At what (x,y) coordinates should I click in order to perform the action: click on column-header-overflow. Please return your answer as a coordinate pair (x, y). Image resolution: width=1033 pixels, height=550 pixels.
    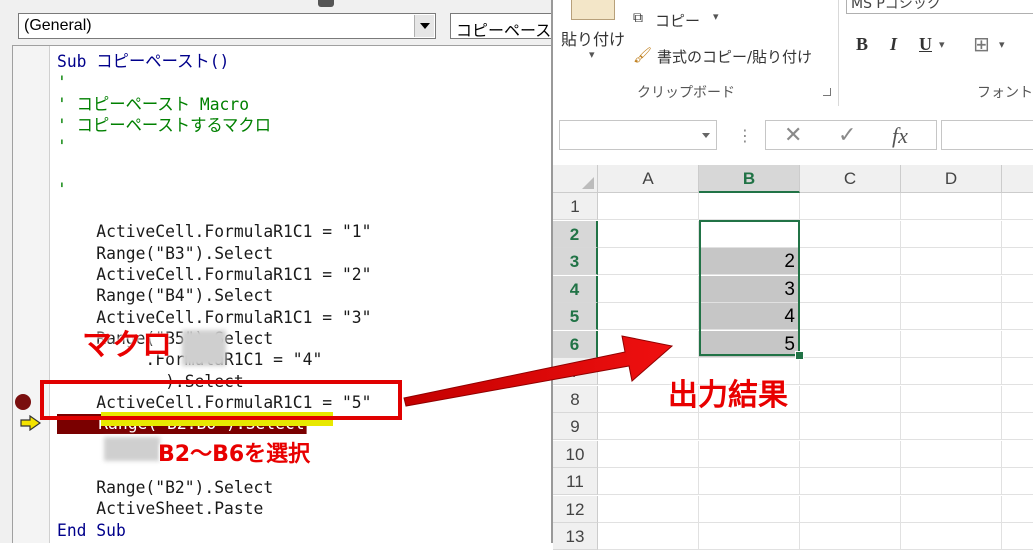
    Looking at the image, I should click on (1017, 179).